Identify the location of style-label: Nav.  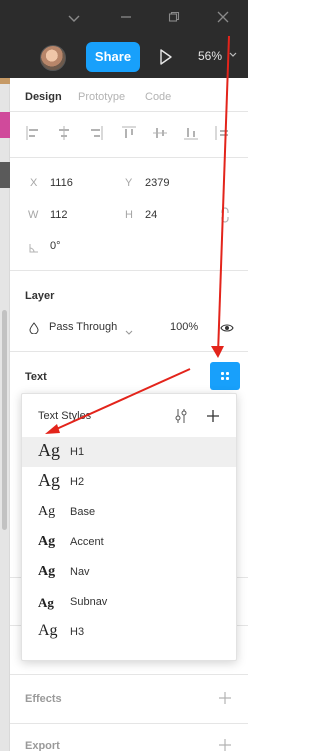
(80, 572).